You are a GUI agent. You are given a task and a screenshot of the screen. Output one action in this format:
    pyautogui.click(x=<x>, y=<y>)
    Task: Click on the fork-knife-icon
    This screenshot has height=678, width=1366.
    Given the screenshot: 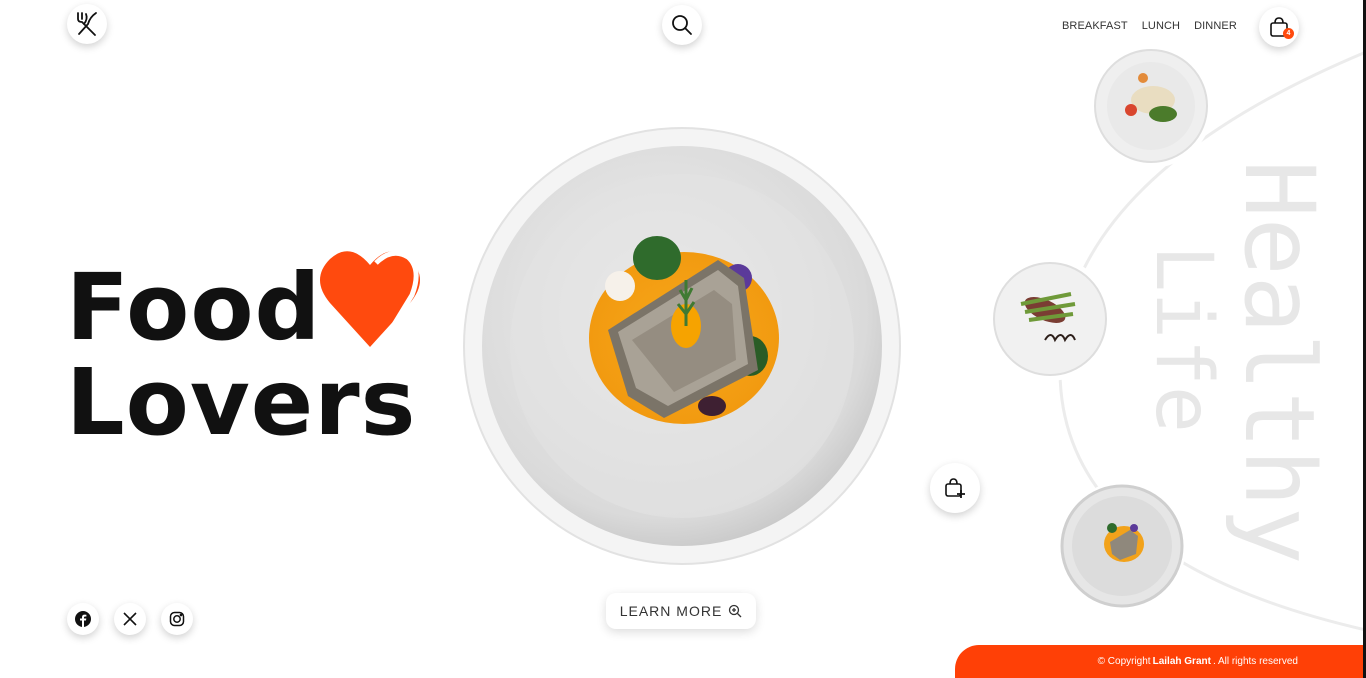 What is the action you would take?
    pyautogui.click(x=87, y=24)
    